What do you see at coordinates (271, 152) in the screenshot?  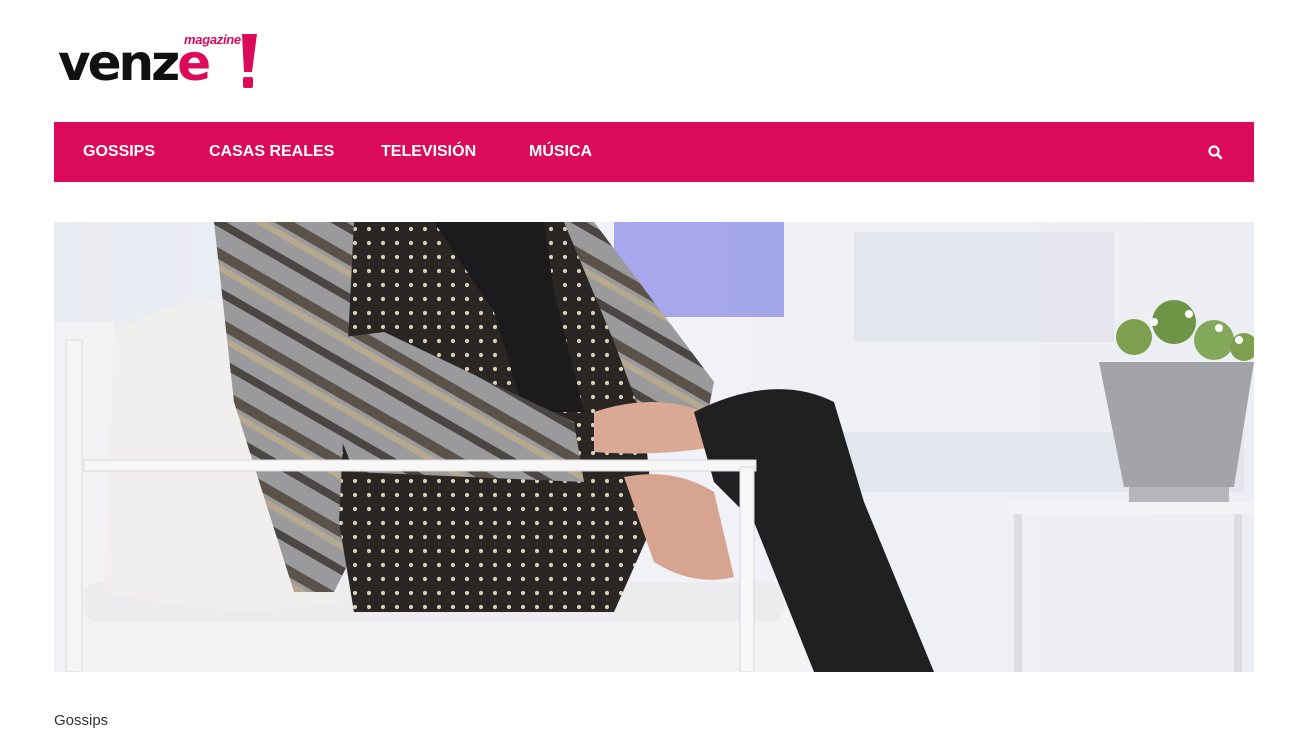 I see `nav-item-casas-reales: CASAS REALES` at bounding box center [271, 152].